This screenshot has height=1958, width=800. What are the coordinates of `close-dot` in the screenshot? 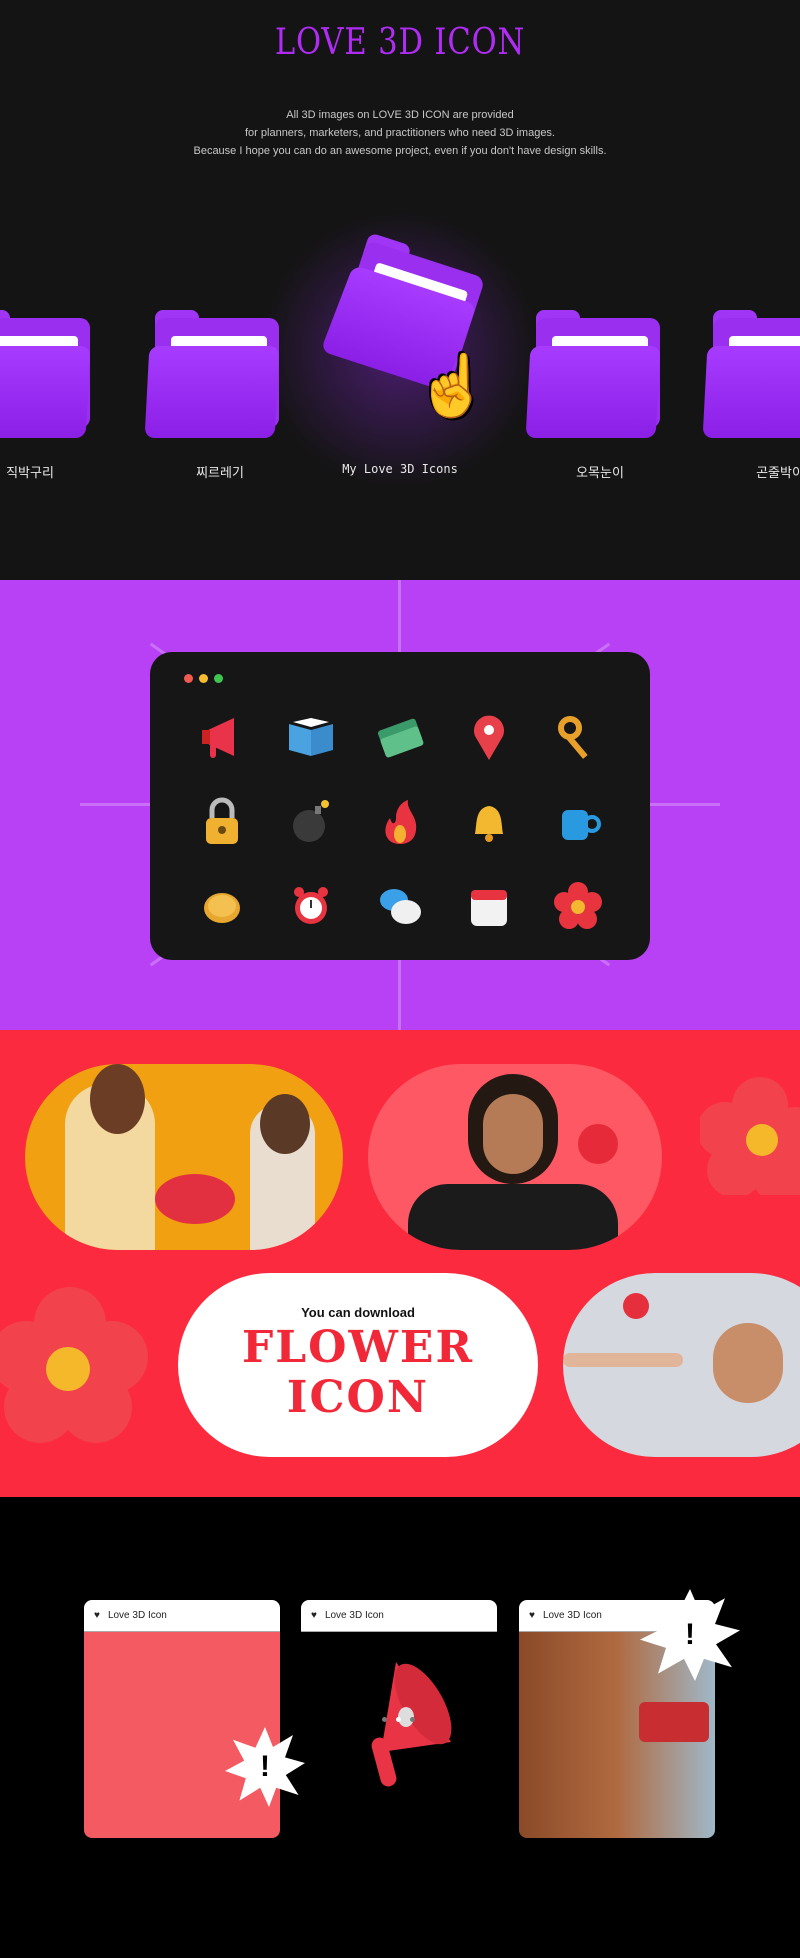 It's located at (188, 678).